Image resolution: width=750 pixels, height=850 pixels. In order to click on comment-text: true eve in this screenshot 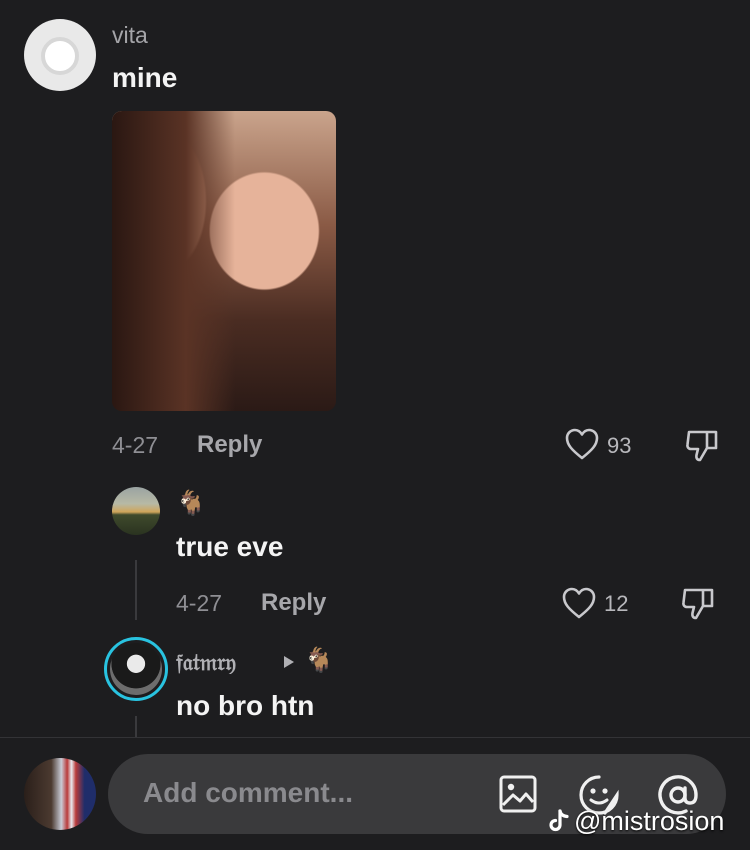, I will do `click(230, 546)`.